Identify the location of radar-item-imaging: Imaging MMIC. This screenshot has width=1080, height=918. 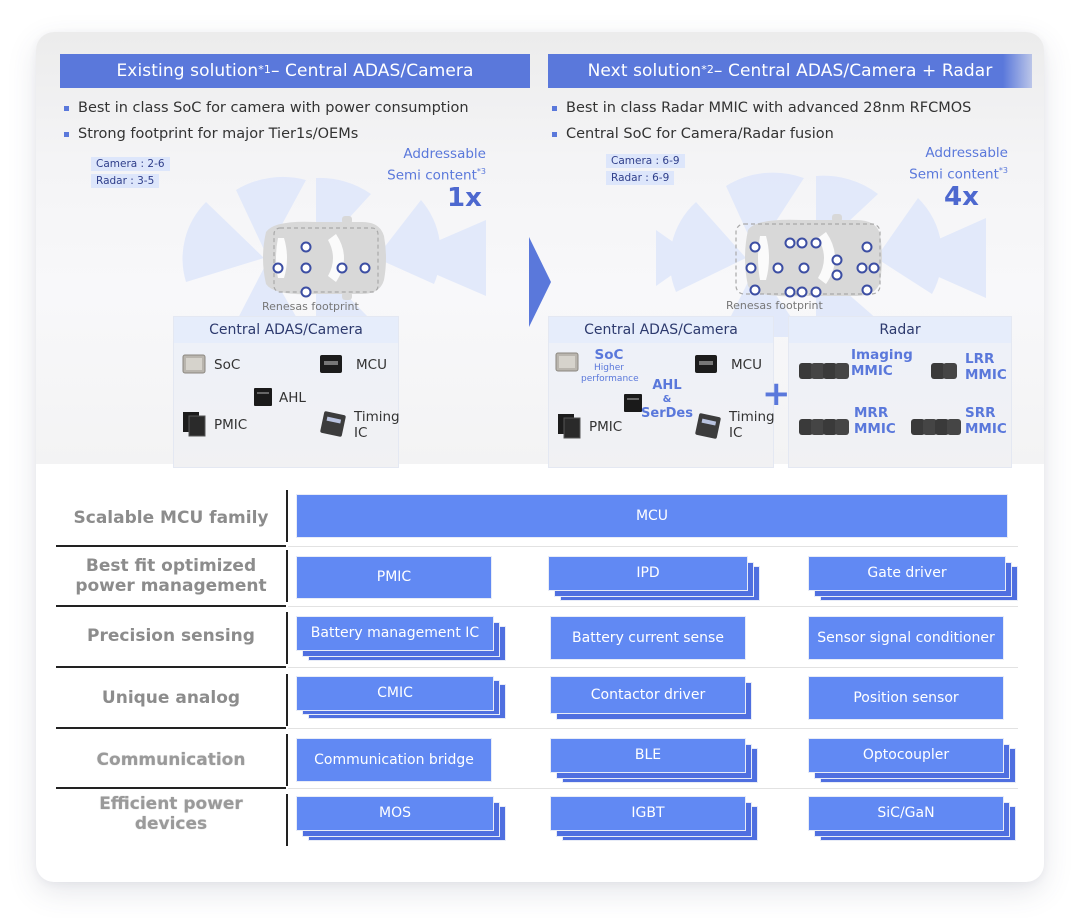
(882, 363).